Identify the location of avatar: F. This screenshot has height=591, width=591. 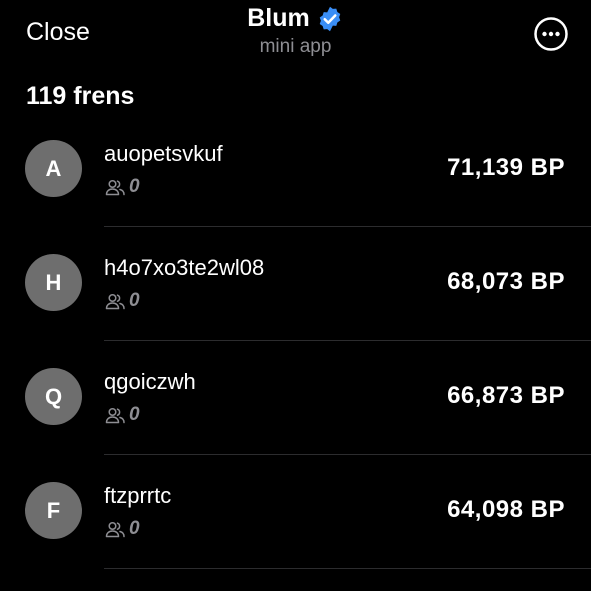
(53, 510).